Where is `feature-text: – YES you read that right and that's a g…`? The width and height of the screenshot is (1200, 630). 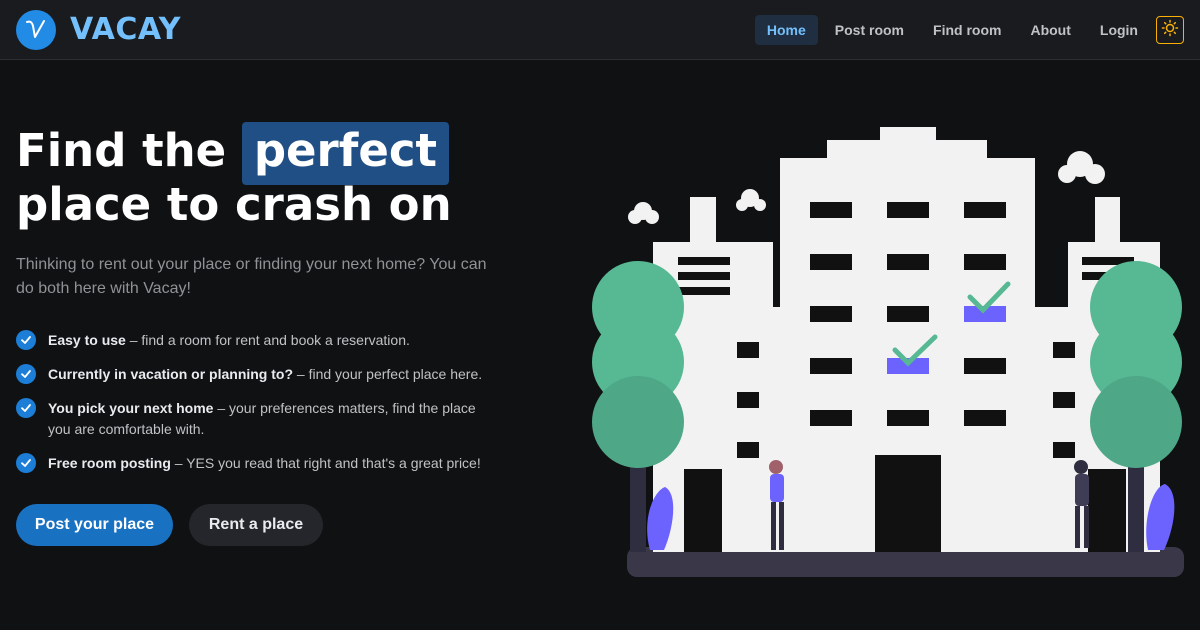
feature-text: – YES you read that right and that's a g… is located at coordinates (325, 463).